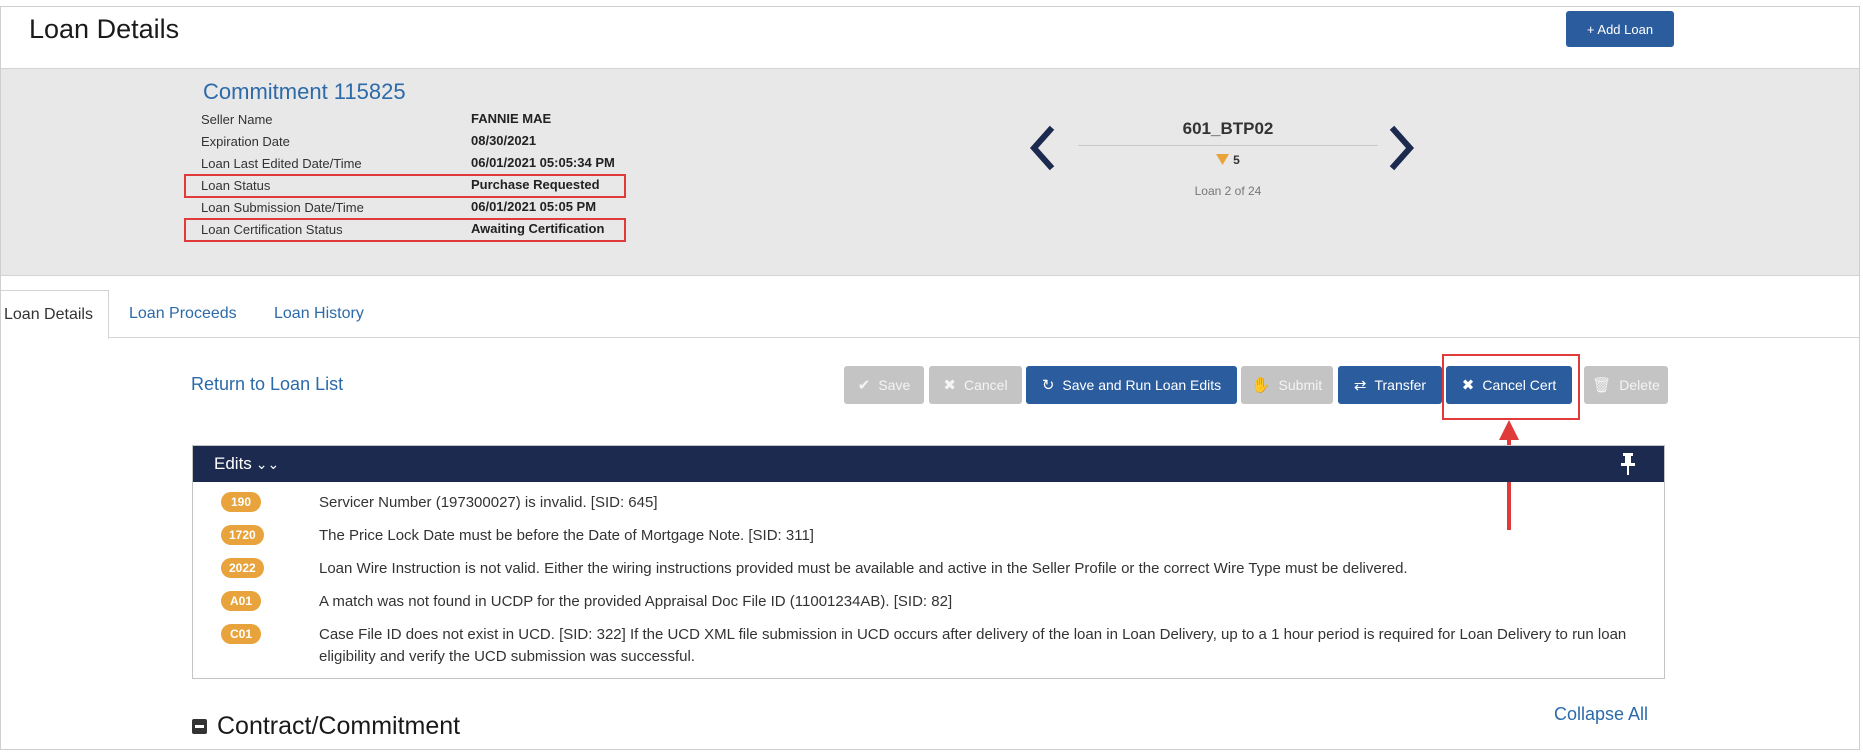  I want to click on transfer-button-label: Transfer, so click(1400, 385).